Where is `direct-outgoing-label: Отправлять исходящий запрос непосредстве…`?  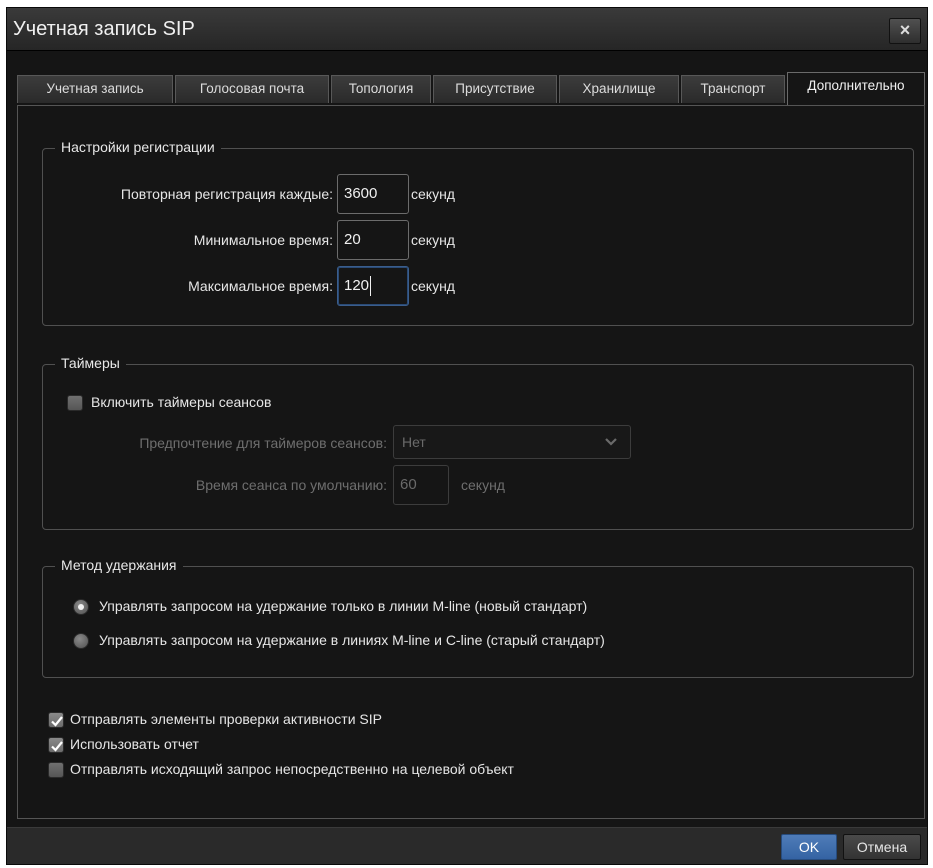
direct-outgoing-label: Отправлять исходящий запрос непосредстве… is located at coordinates (292, 769).